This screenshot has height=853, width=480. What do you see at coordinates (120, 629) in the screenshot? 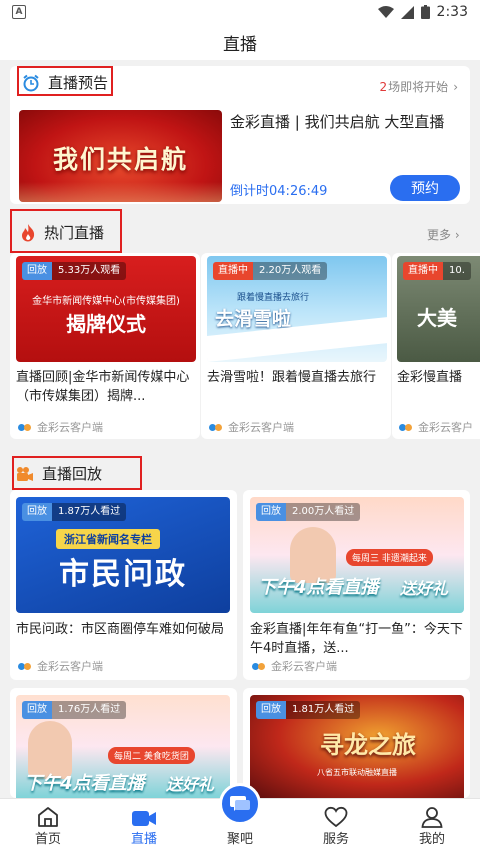
I see `replay-card-caption: 市民问政：市区商圈停车难如何破局` at bounding box center [120, 629].